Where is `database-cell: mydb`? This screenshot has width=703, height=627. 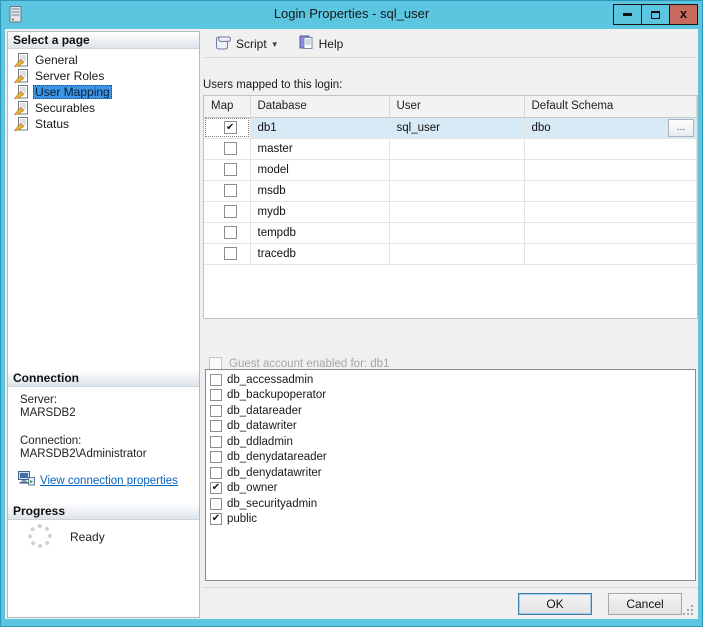 database-cell: mydb is located at coordinates (320, 212).